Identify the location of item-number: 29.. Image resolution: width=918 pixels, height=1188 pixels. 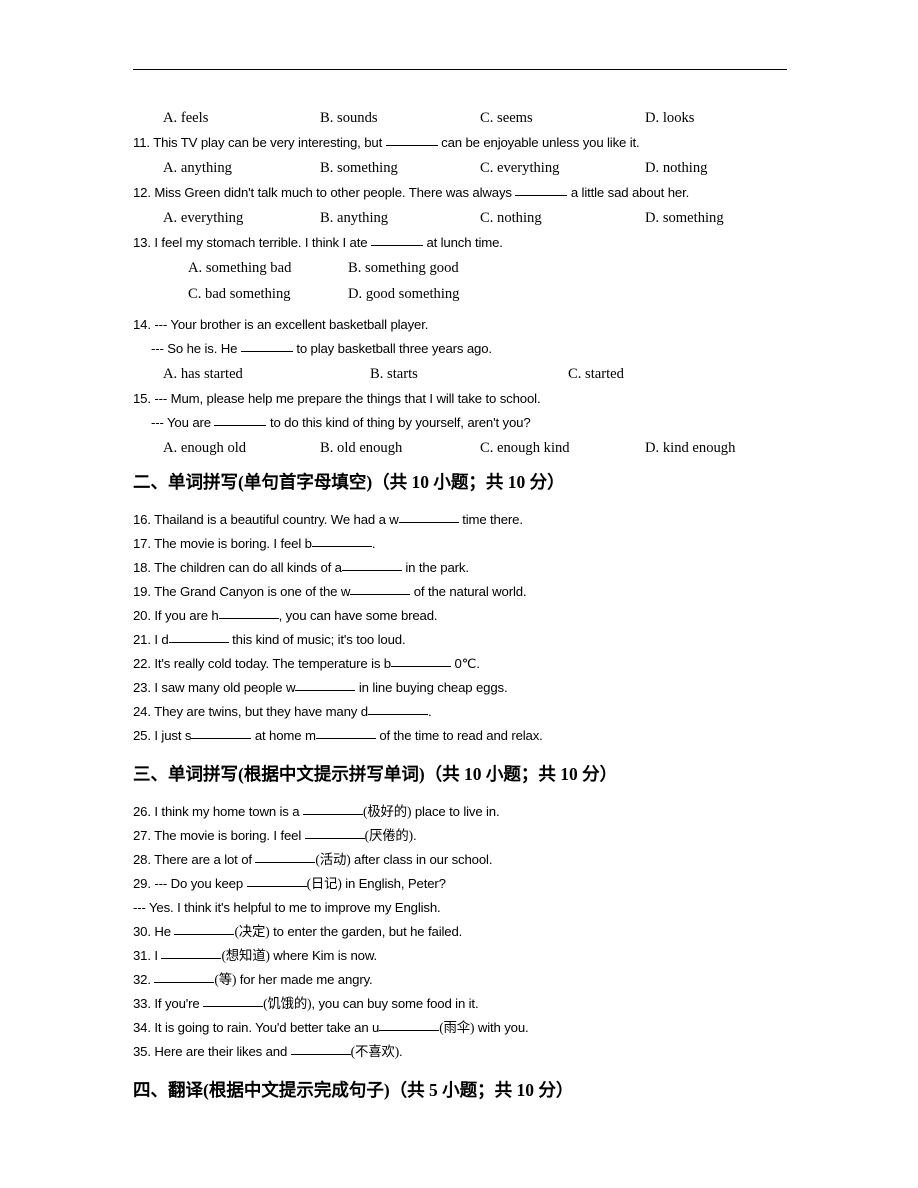
(142, 883).